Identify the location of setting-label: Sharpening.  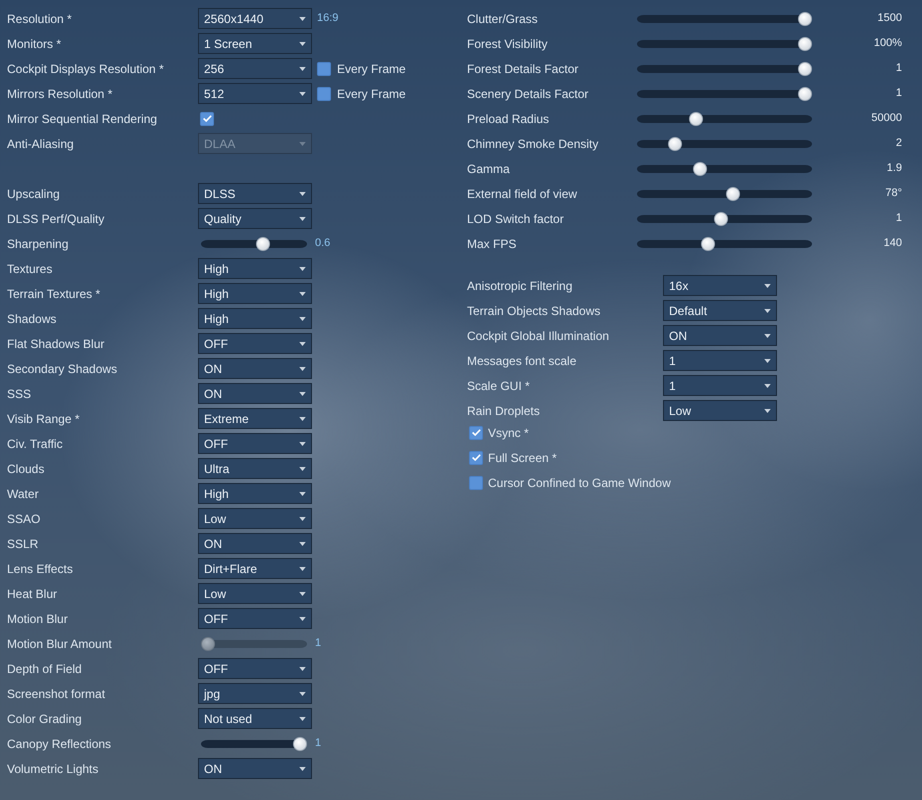
(38, 244).